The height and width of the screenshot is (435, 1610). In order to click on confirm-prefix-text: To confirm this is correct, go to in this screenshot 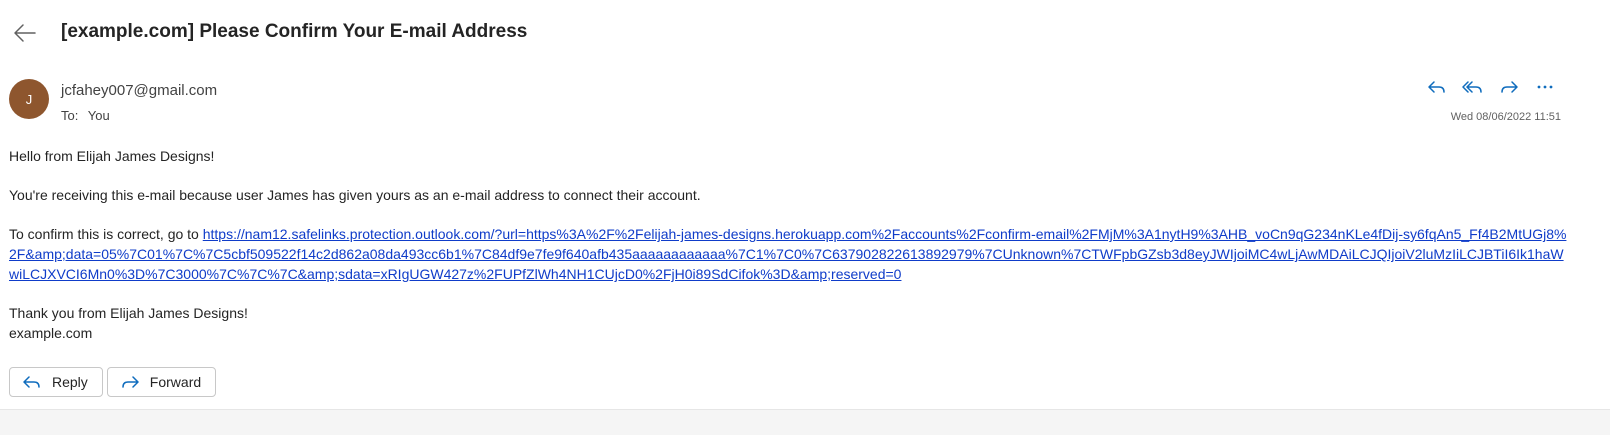, I will do `click(106, 234)`.